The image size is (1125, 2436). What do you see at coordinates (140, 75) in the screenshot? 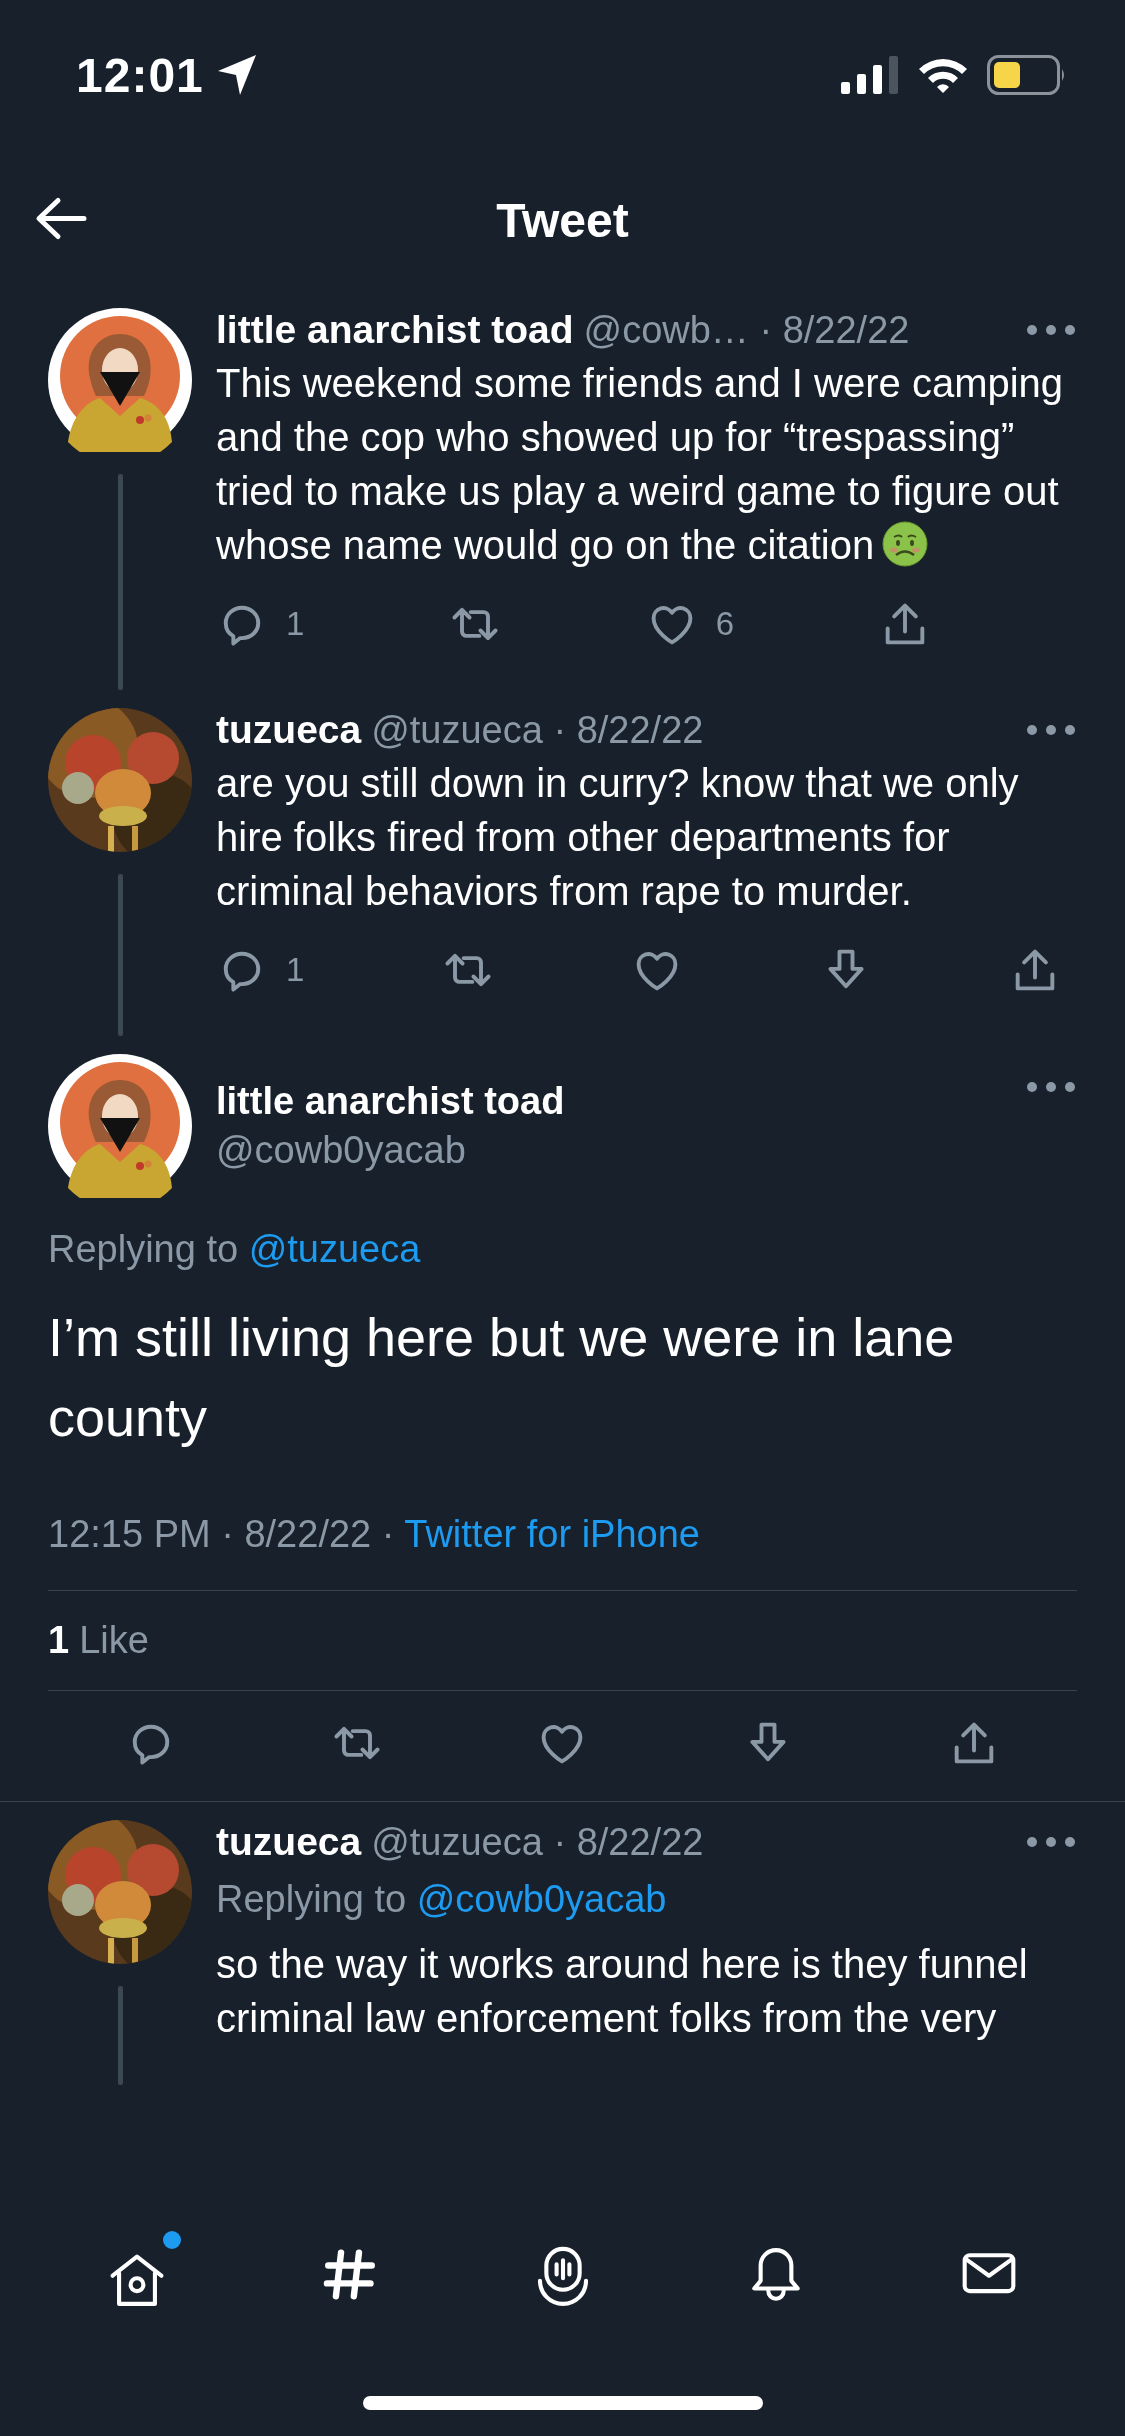
I see `clock-time: 12:01` at bounding box center [140, 75].